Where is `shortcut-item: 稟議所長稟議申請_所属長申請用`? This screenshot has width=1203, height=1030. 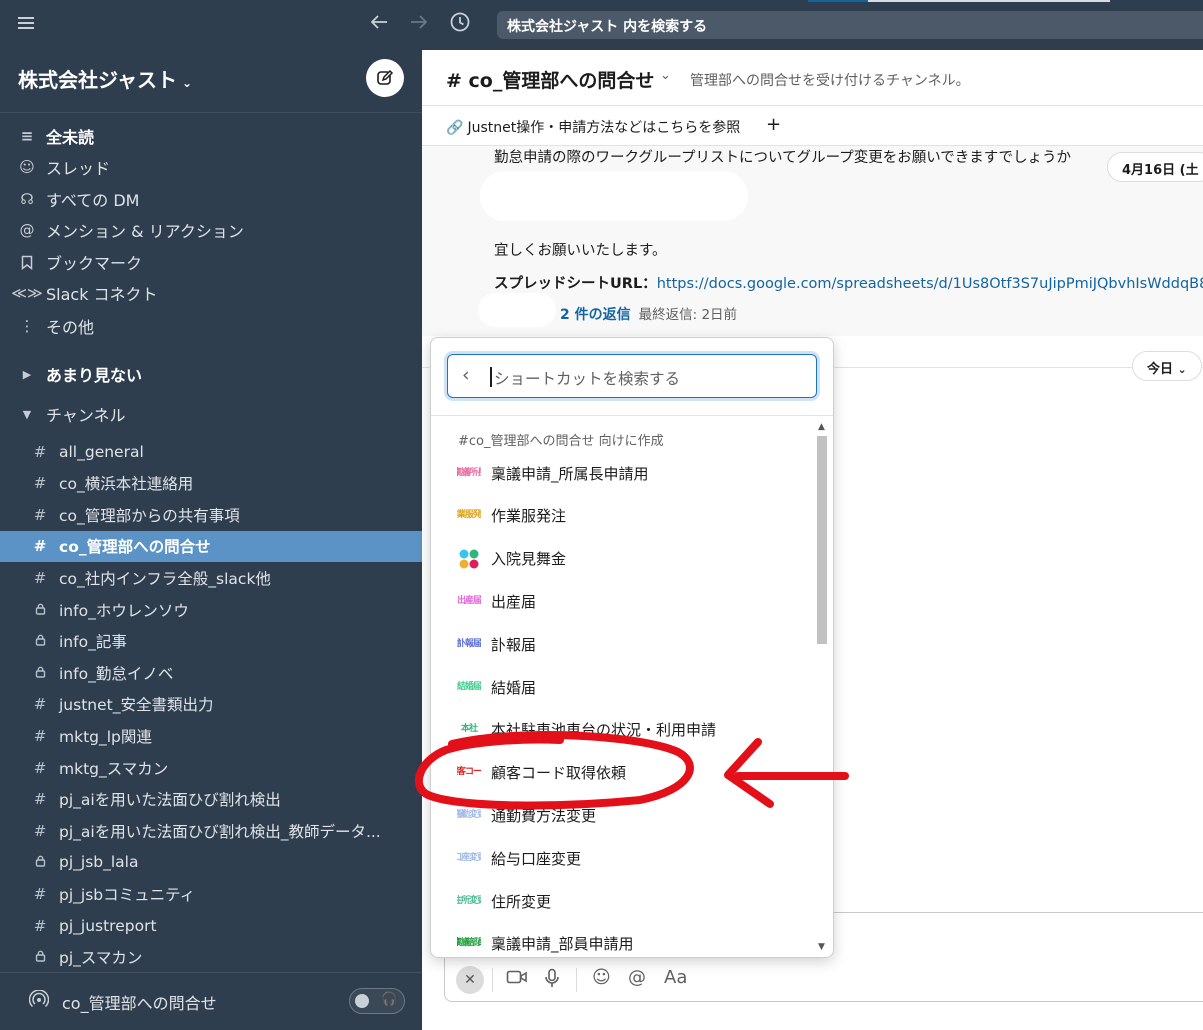 shortcut-item: 稟議所長稟議申請_所属長申請用 is located at coordinates (553, 473).